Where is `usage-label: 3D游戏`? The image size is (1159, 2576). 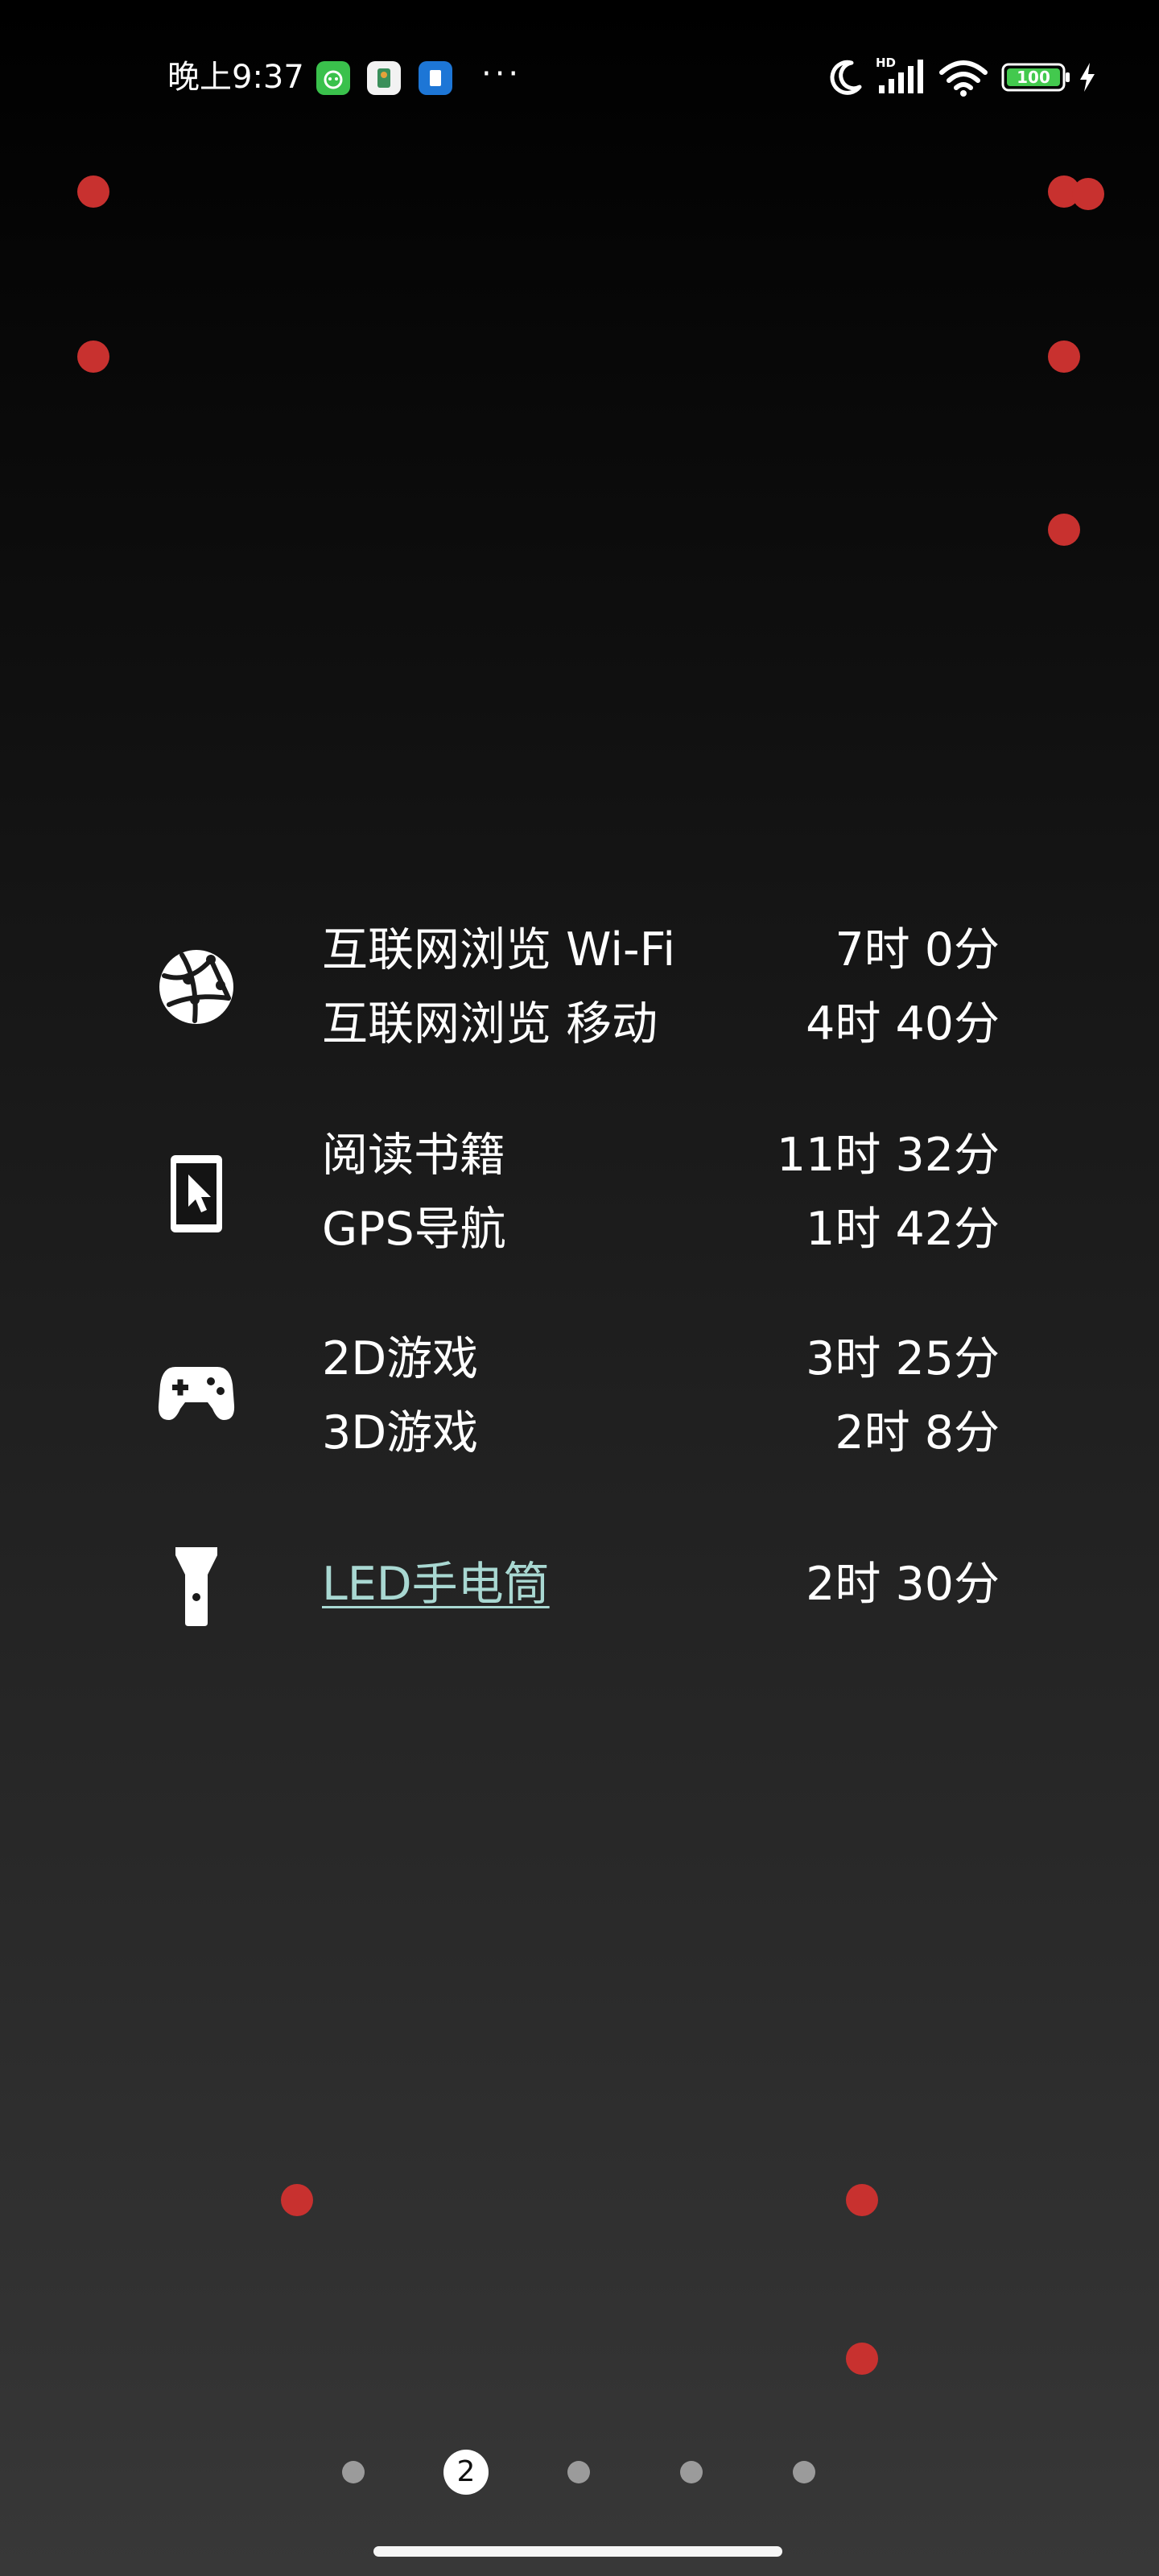 usage-label: 3D游戏 is located at coordinates (400, 1432).